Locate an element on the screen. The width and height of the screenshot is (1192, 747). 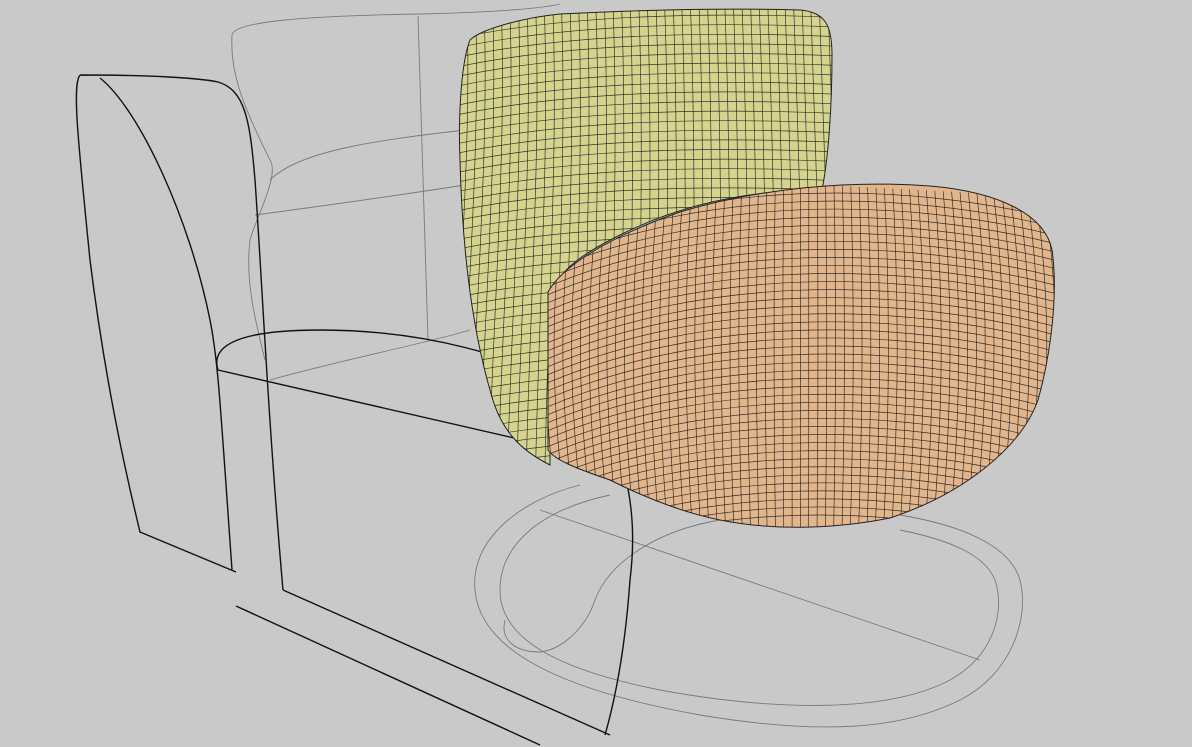
backrest-mesh-rib is located at coordinates (459, 237).